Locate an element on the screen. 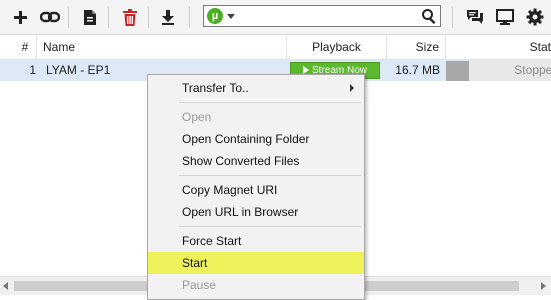  chevron-down-icon is located at coordinates (231, 16).